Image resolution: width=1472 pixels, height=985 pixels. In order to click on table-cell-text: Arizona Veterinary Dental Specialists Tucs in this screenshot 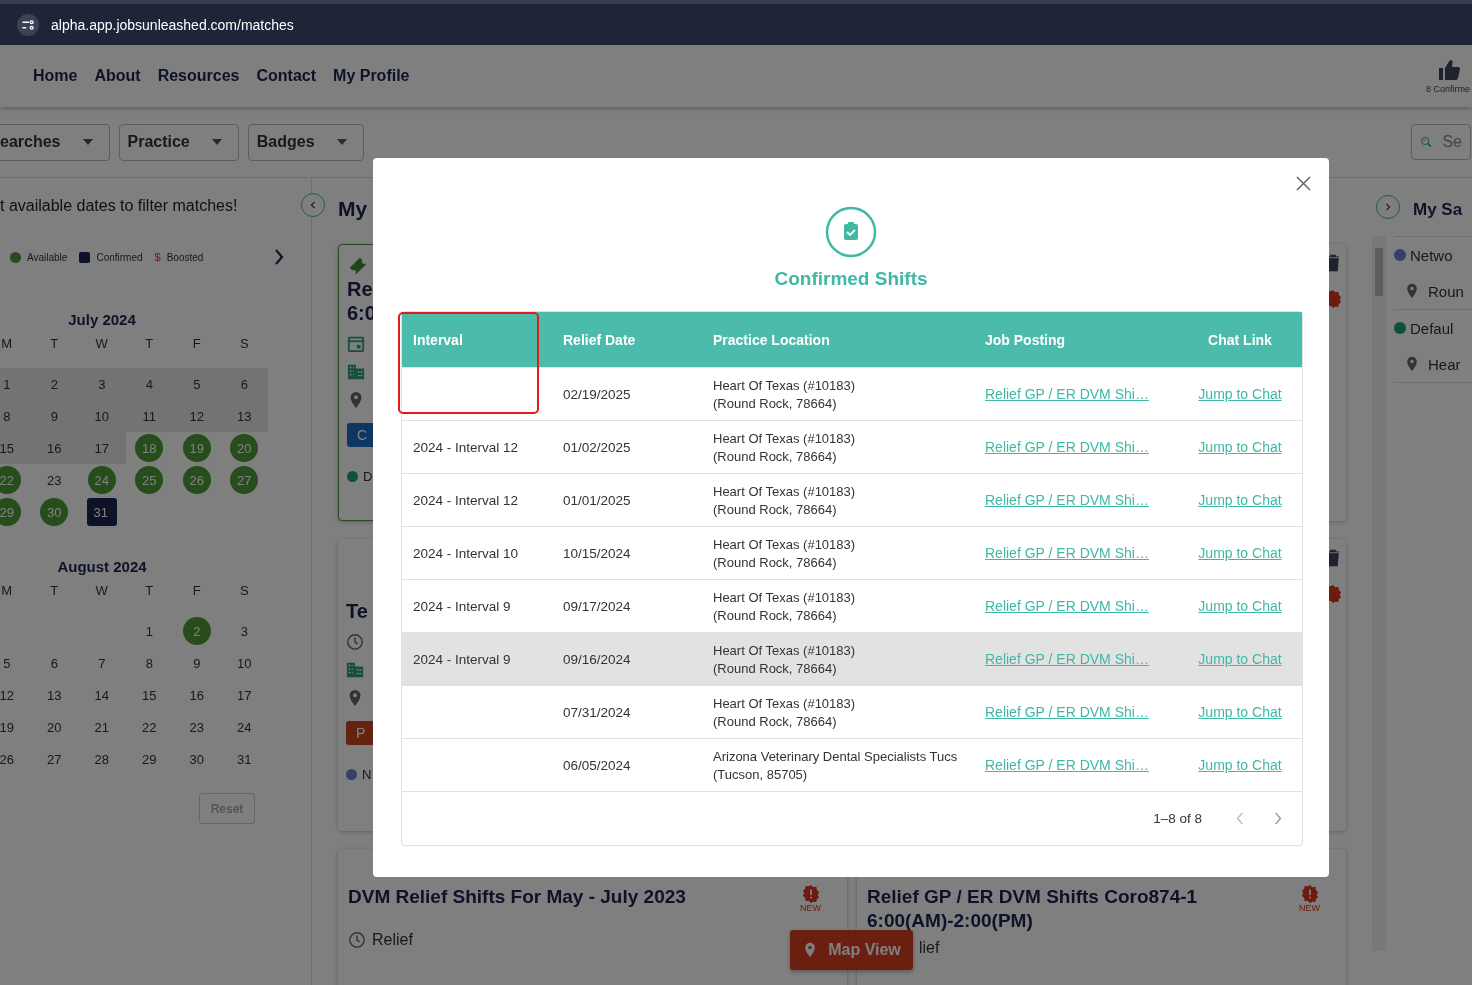, I will do `click(836, 756)`.